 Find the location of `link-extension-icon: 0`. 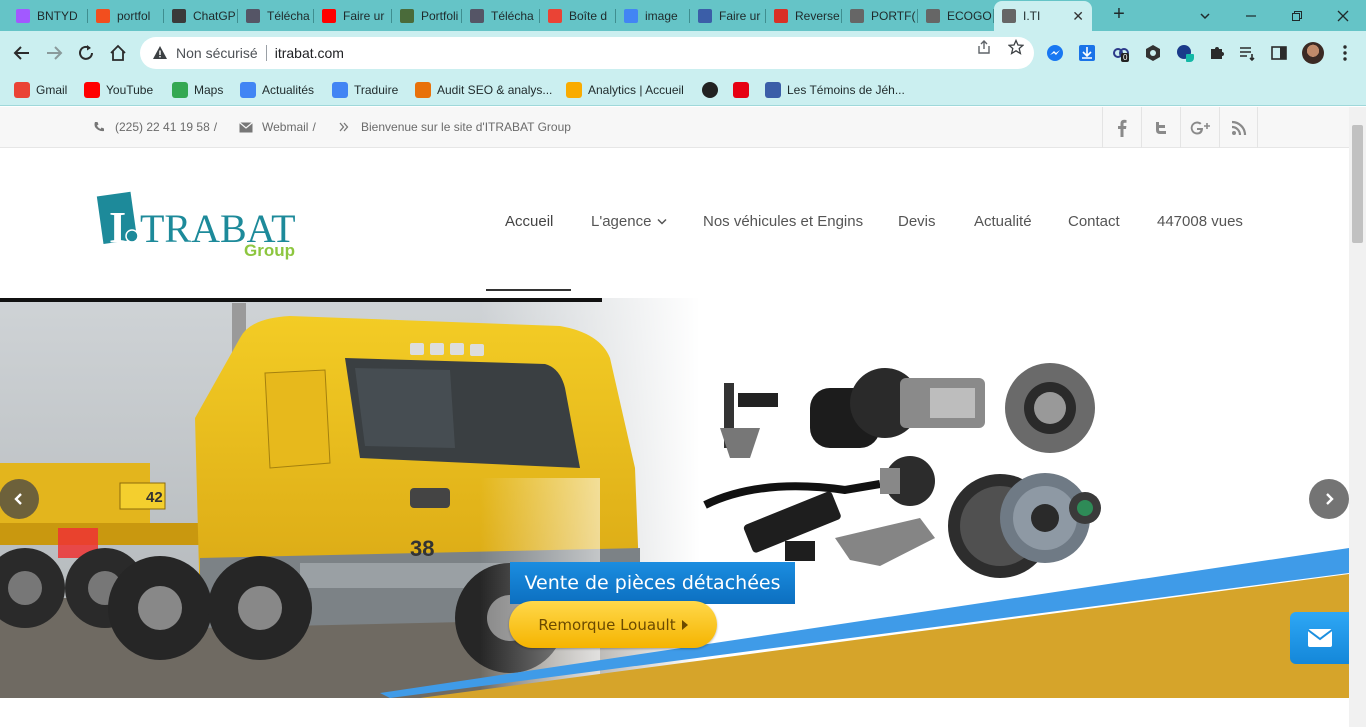

link-extension-icon: 0 is located at coordinates (1121, 53).